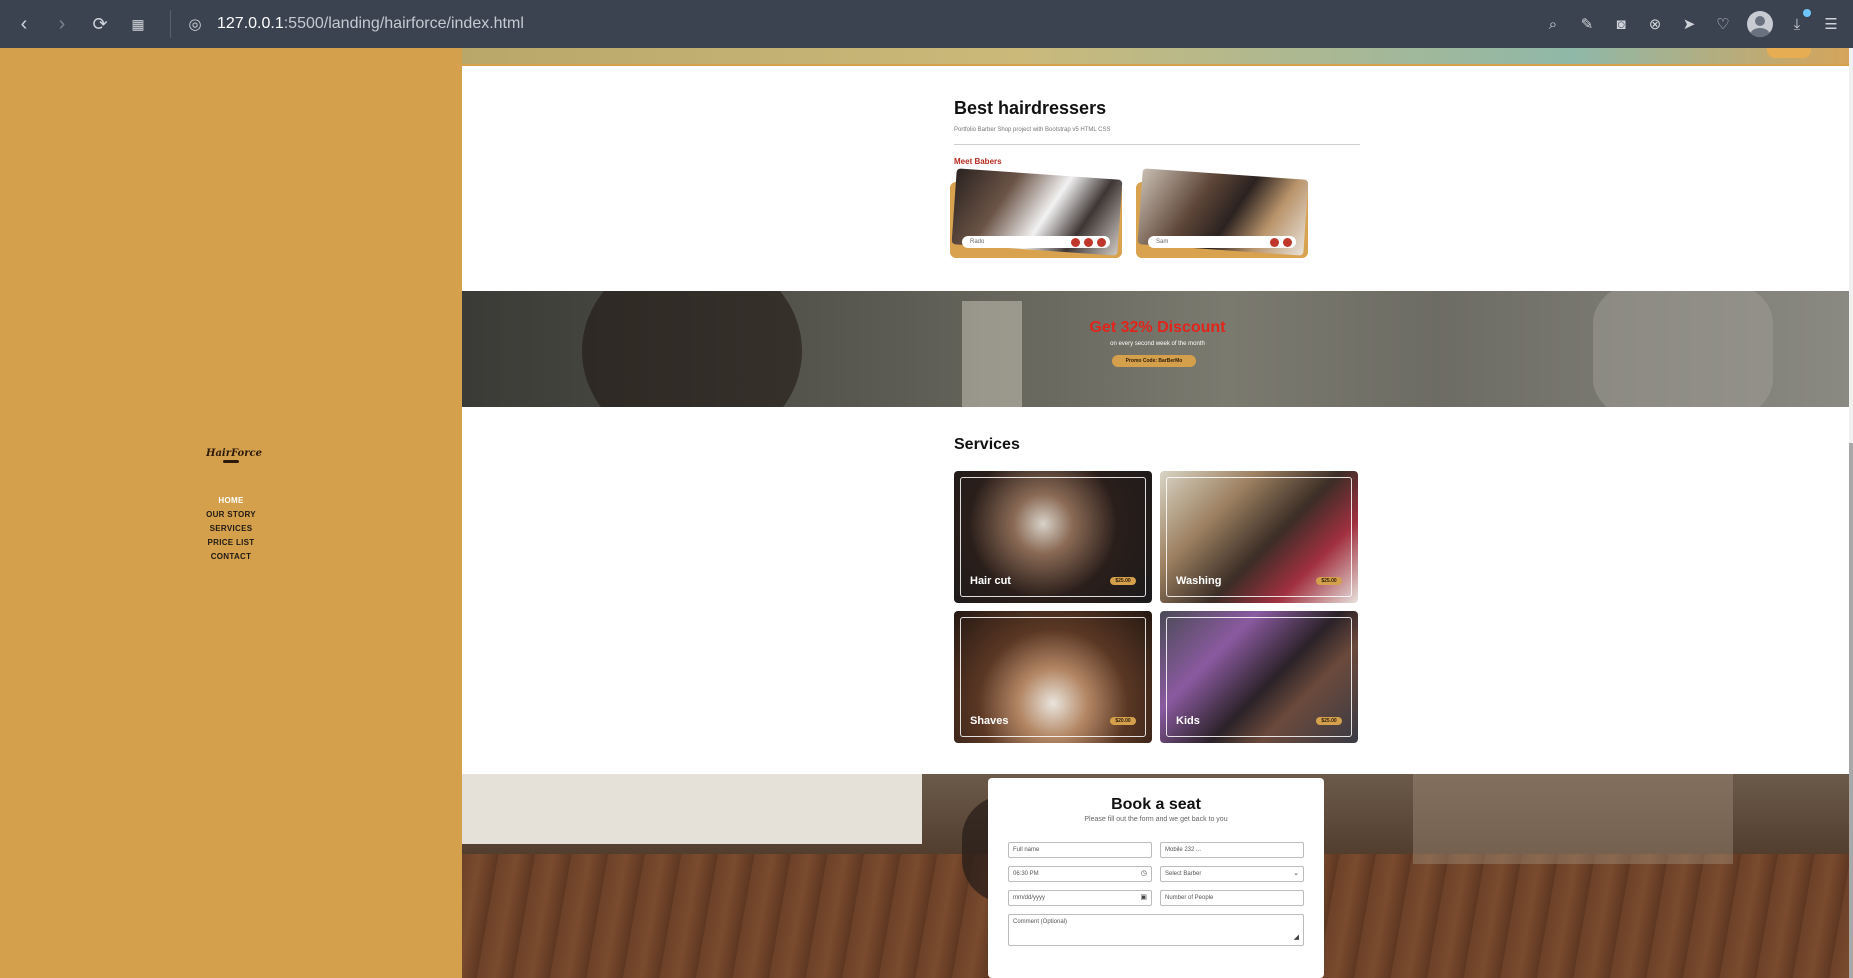 The image size is (1853, 978). Describe the element at coordinates (1296, 938) in the screenshot. I see `resize-handle-icon: ◢` at that location.